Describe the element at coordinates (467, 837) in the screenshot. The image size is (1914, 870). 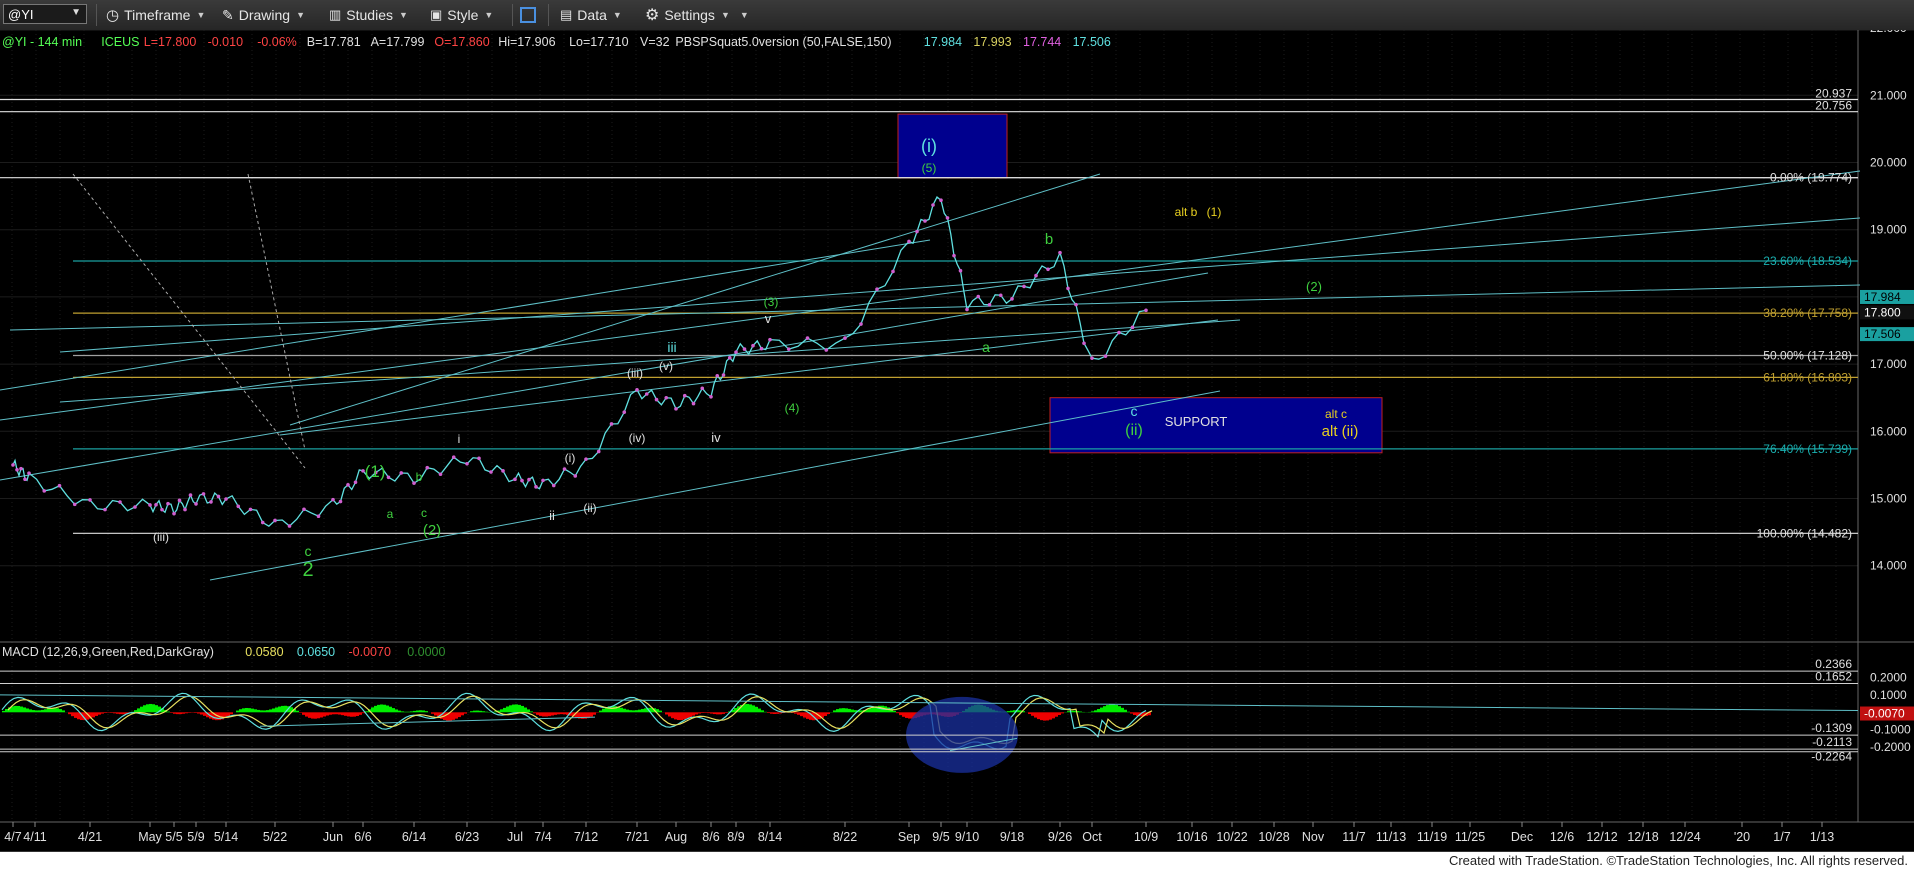
I see `time-axis-label: 6/23` at that location.